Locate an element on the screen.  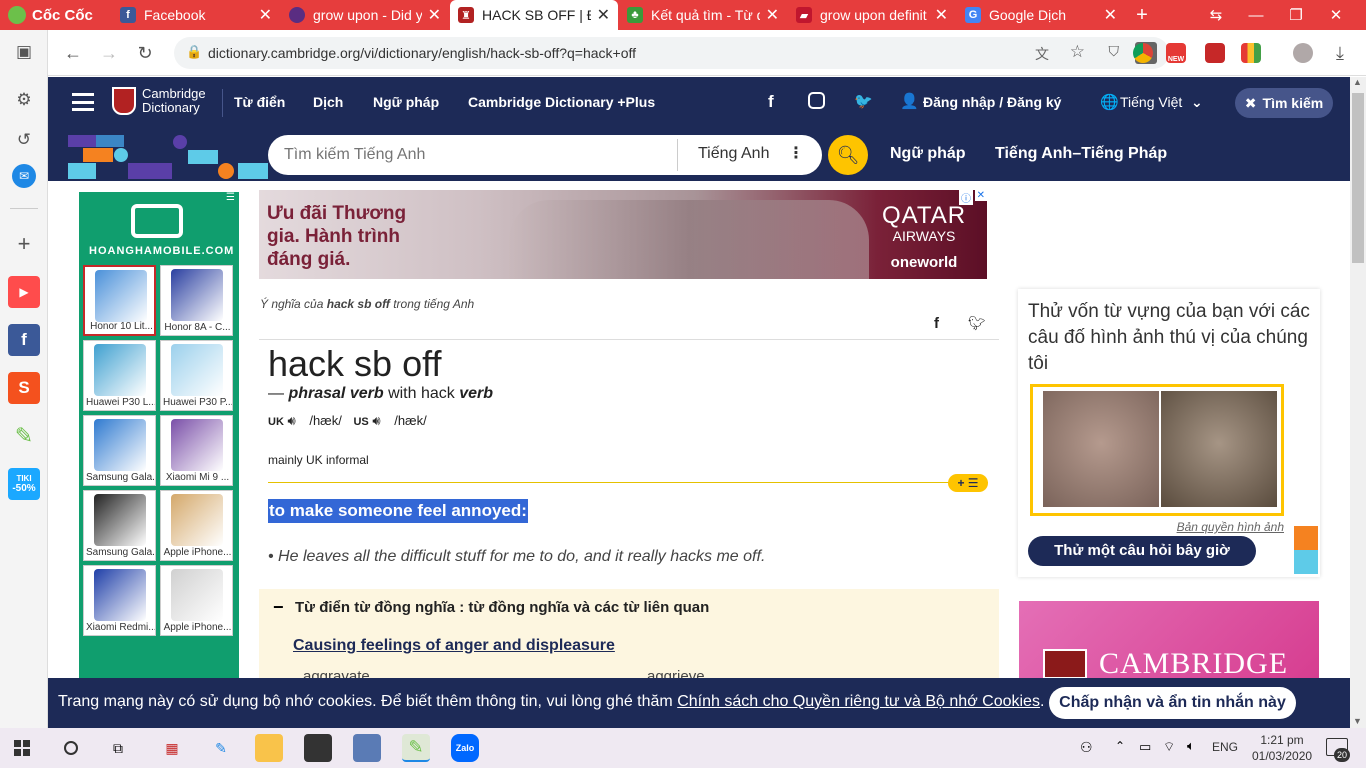
uk-audio-icon: 🔊︎ is located at coordinates (292, 420).